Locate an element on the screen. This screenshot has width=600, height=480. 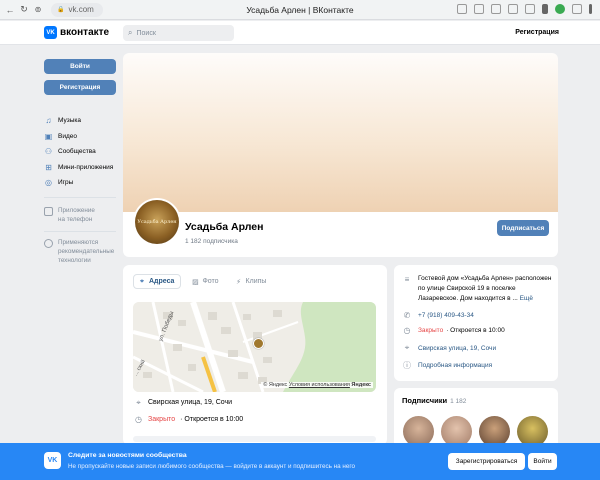
site-header: VK вконтакте ⌕ Регистрация is located at coordinates (300, 33).